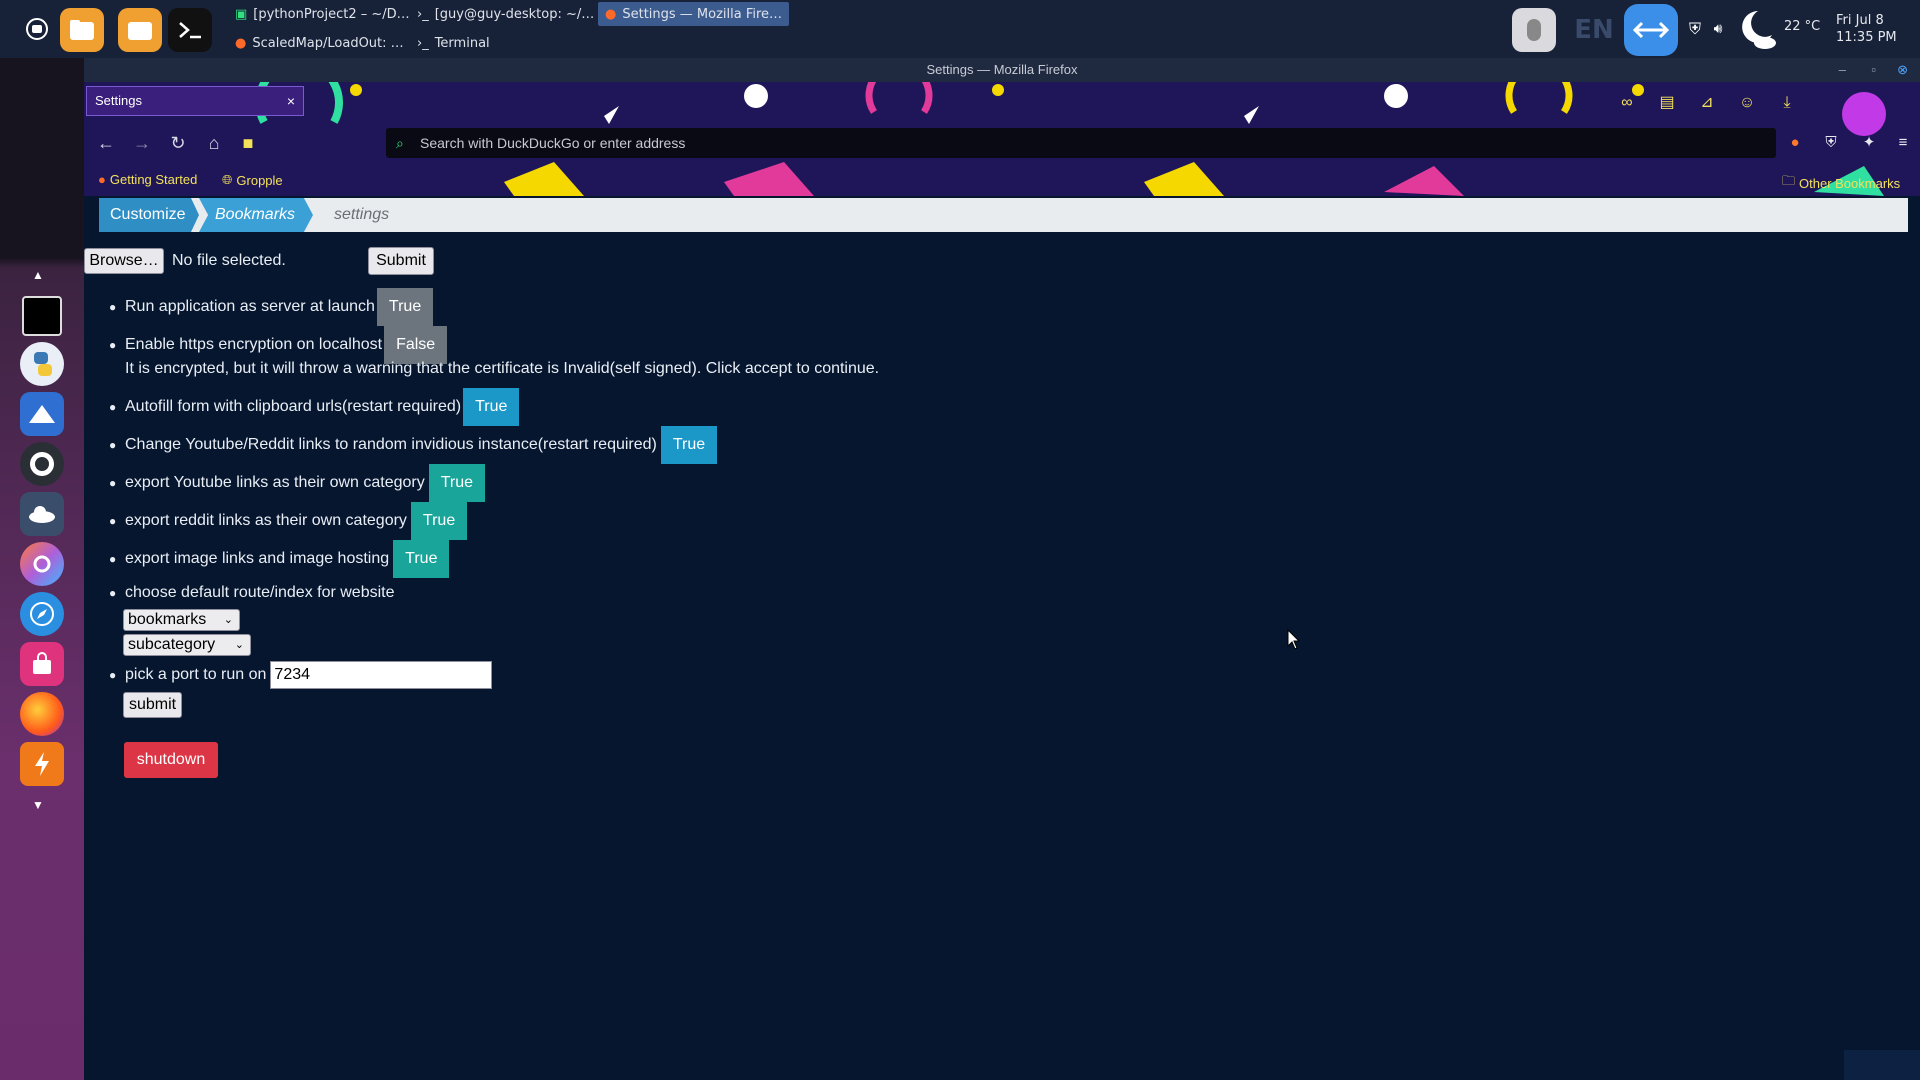 The image size is (1920, 1080). Describe the element at coordinates (195, 101) in the screenshot. I see `tab-settings: Settings ×` at that location.